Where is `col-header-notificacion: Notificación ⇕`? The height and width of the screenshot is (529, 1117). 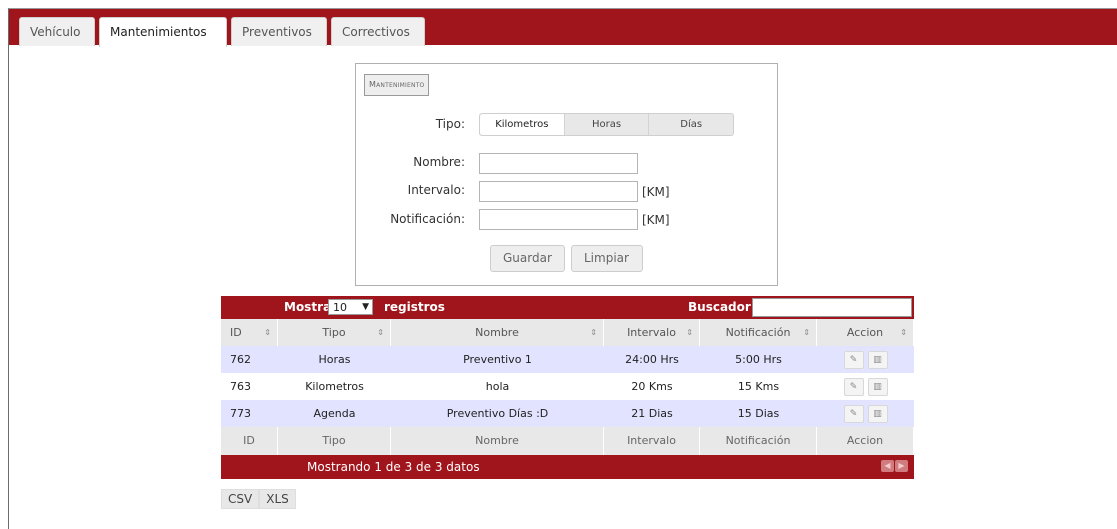 col-header-notificacion: Notificación ⇕ is located at coordinates (758, 332).